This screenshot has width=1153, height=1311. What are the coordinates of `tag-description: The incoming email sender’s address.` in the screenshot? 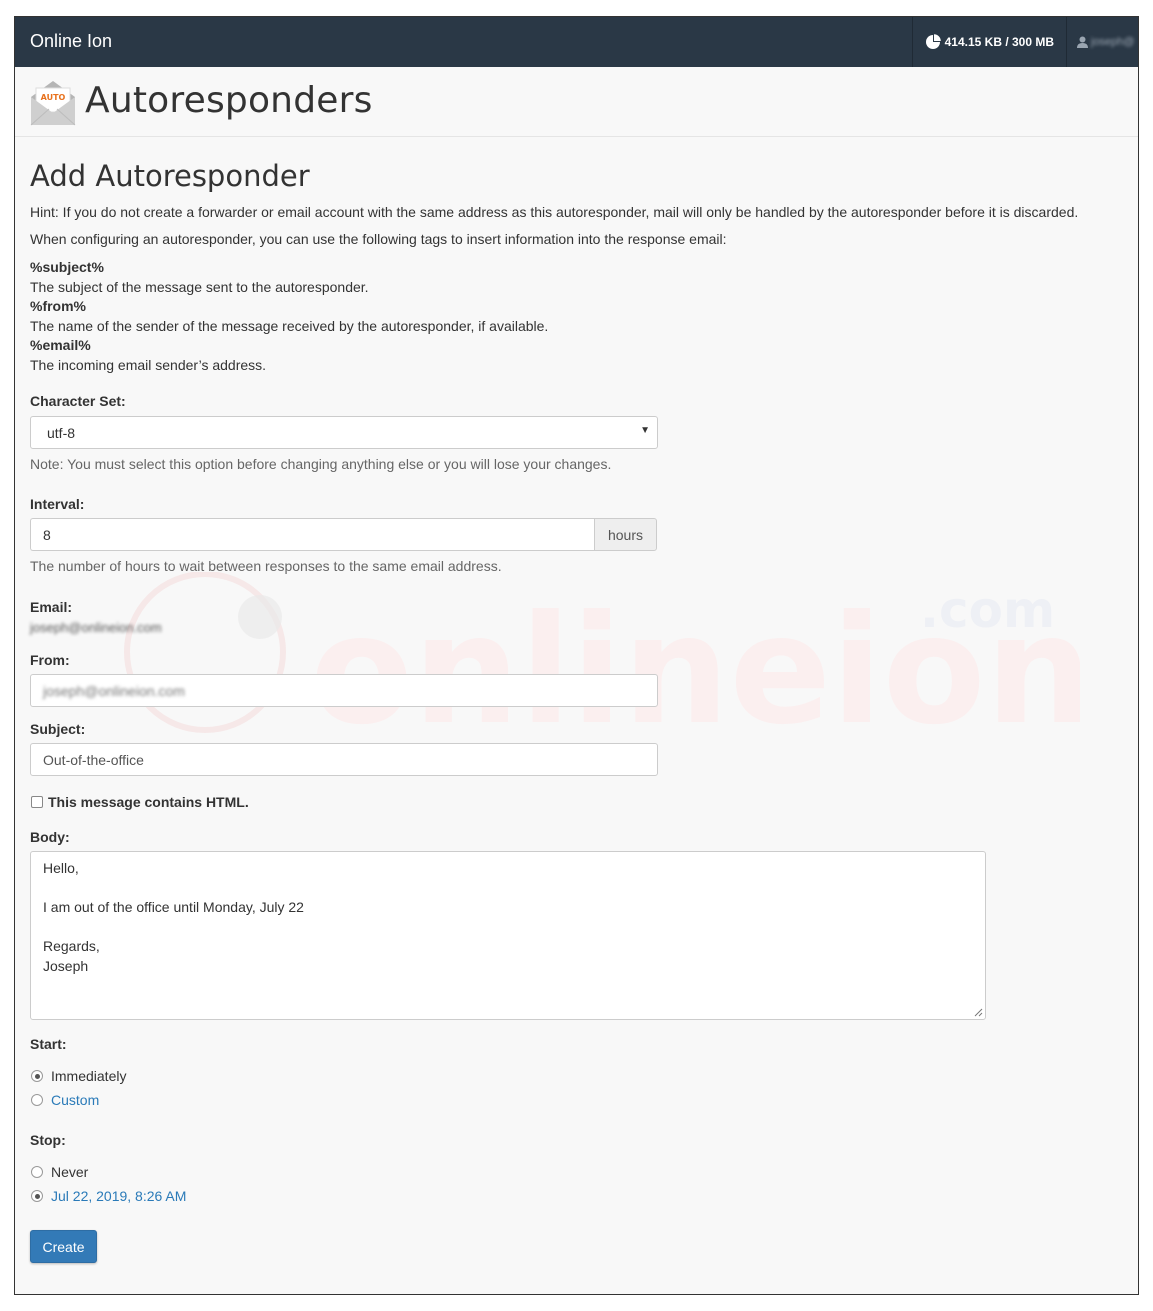 It's located at (148, 364).